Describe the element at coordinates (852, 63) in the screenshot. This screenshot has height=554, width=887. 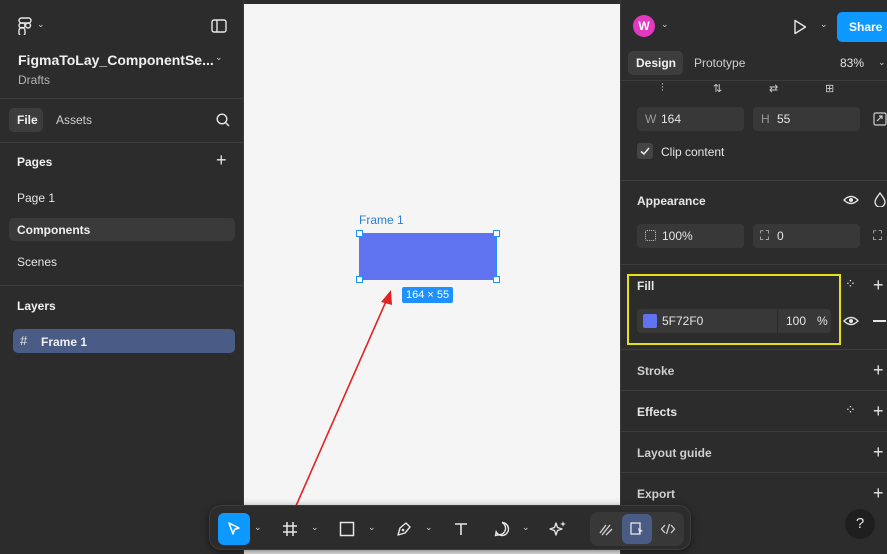
I see `zoom-level: 83%` at that location.